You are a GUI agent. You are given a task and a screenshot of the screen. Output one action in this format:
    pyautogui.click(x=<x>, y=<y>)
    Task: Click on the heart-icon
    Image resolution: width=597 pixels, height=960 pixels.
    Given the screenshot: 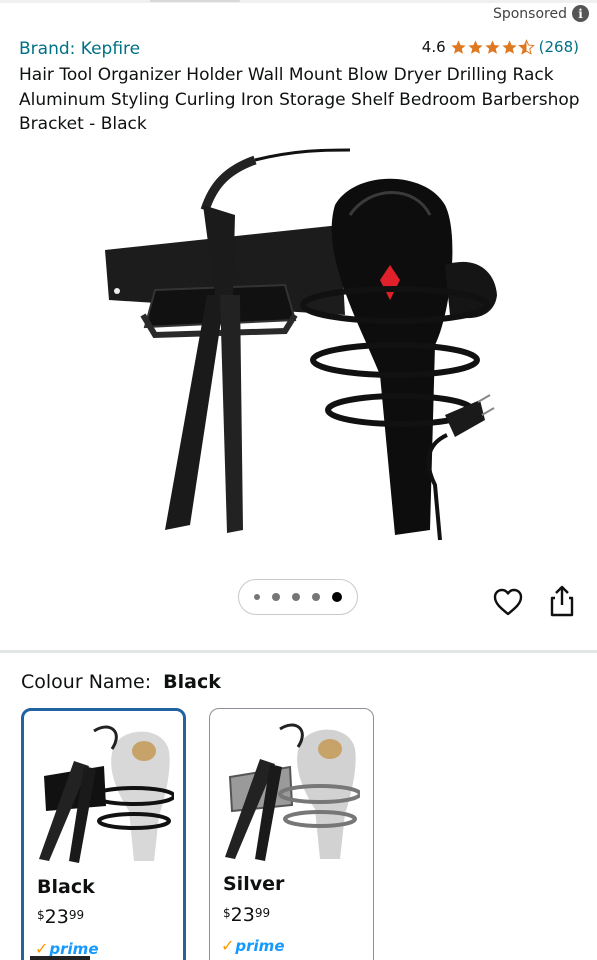 What is the action you would take?
    pyautogui.click(x=508, y=602)
    